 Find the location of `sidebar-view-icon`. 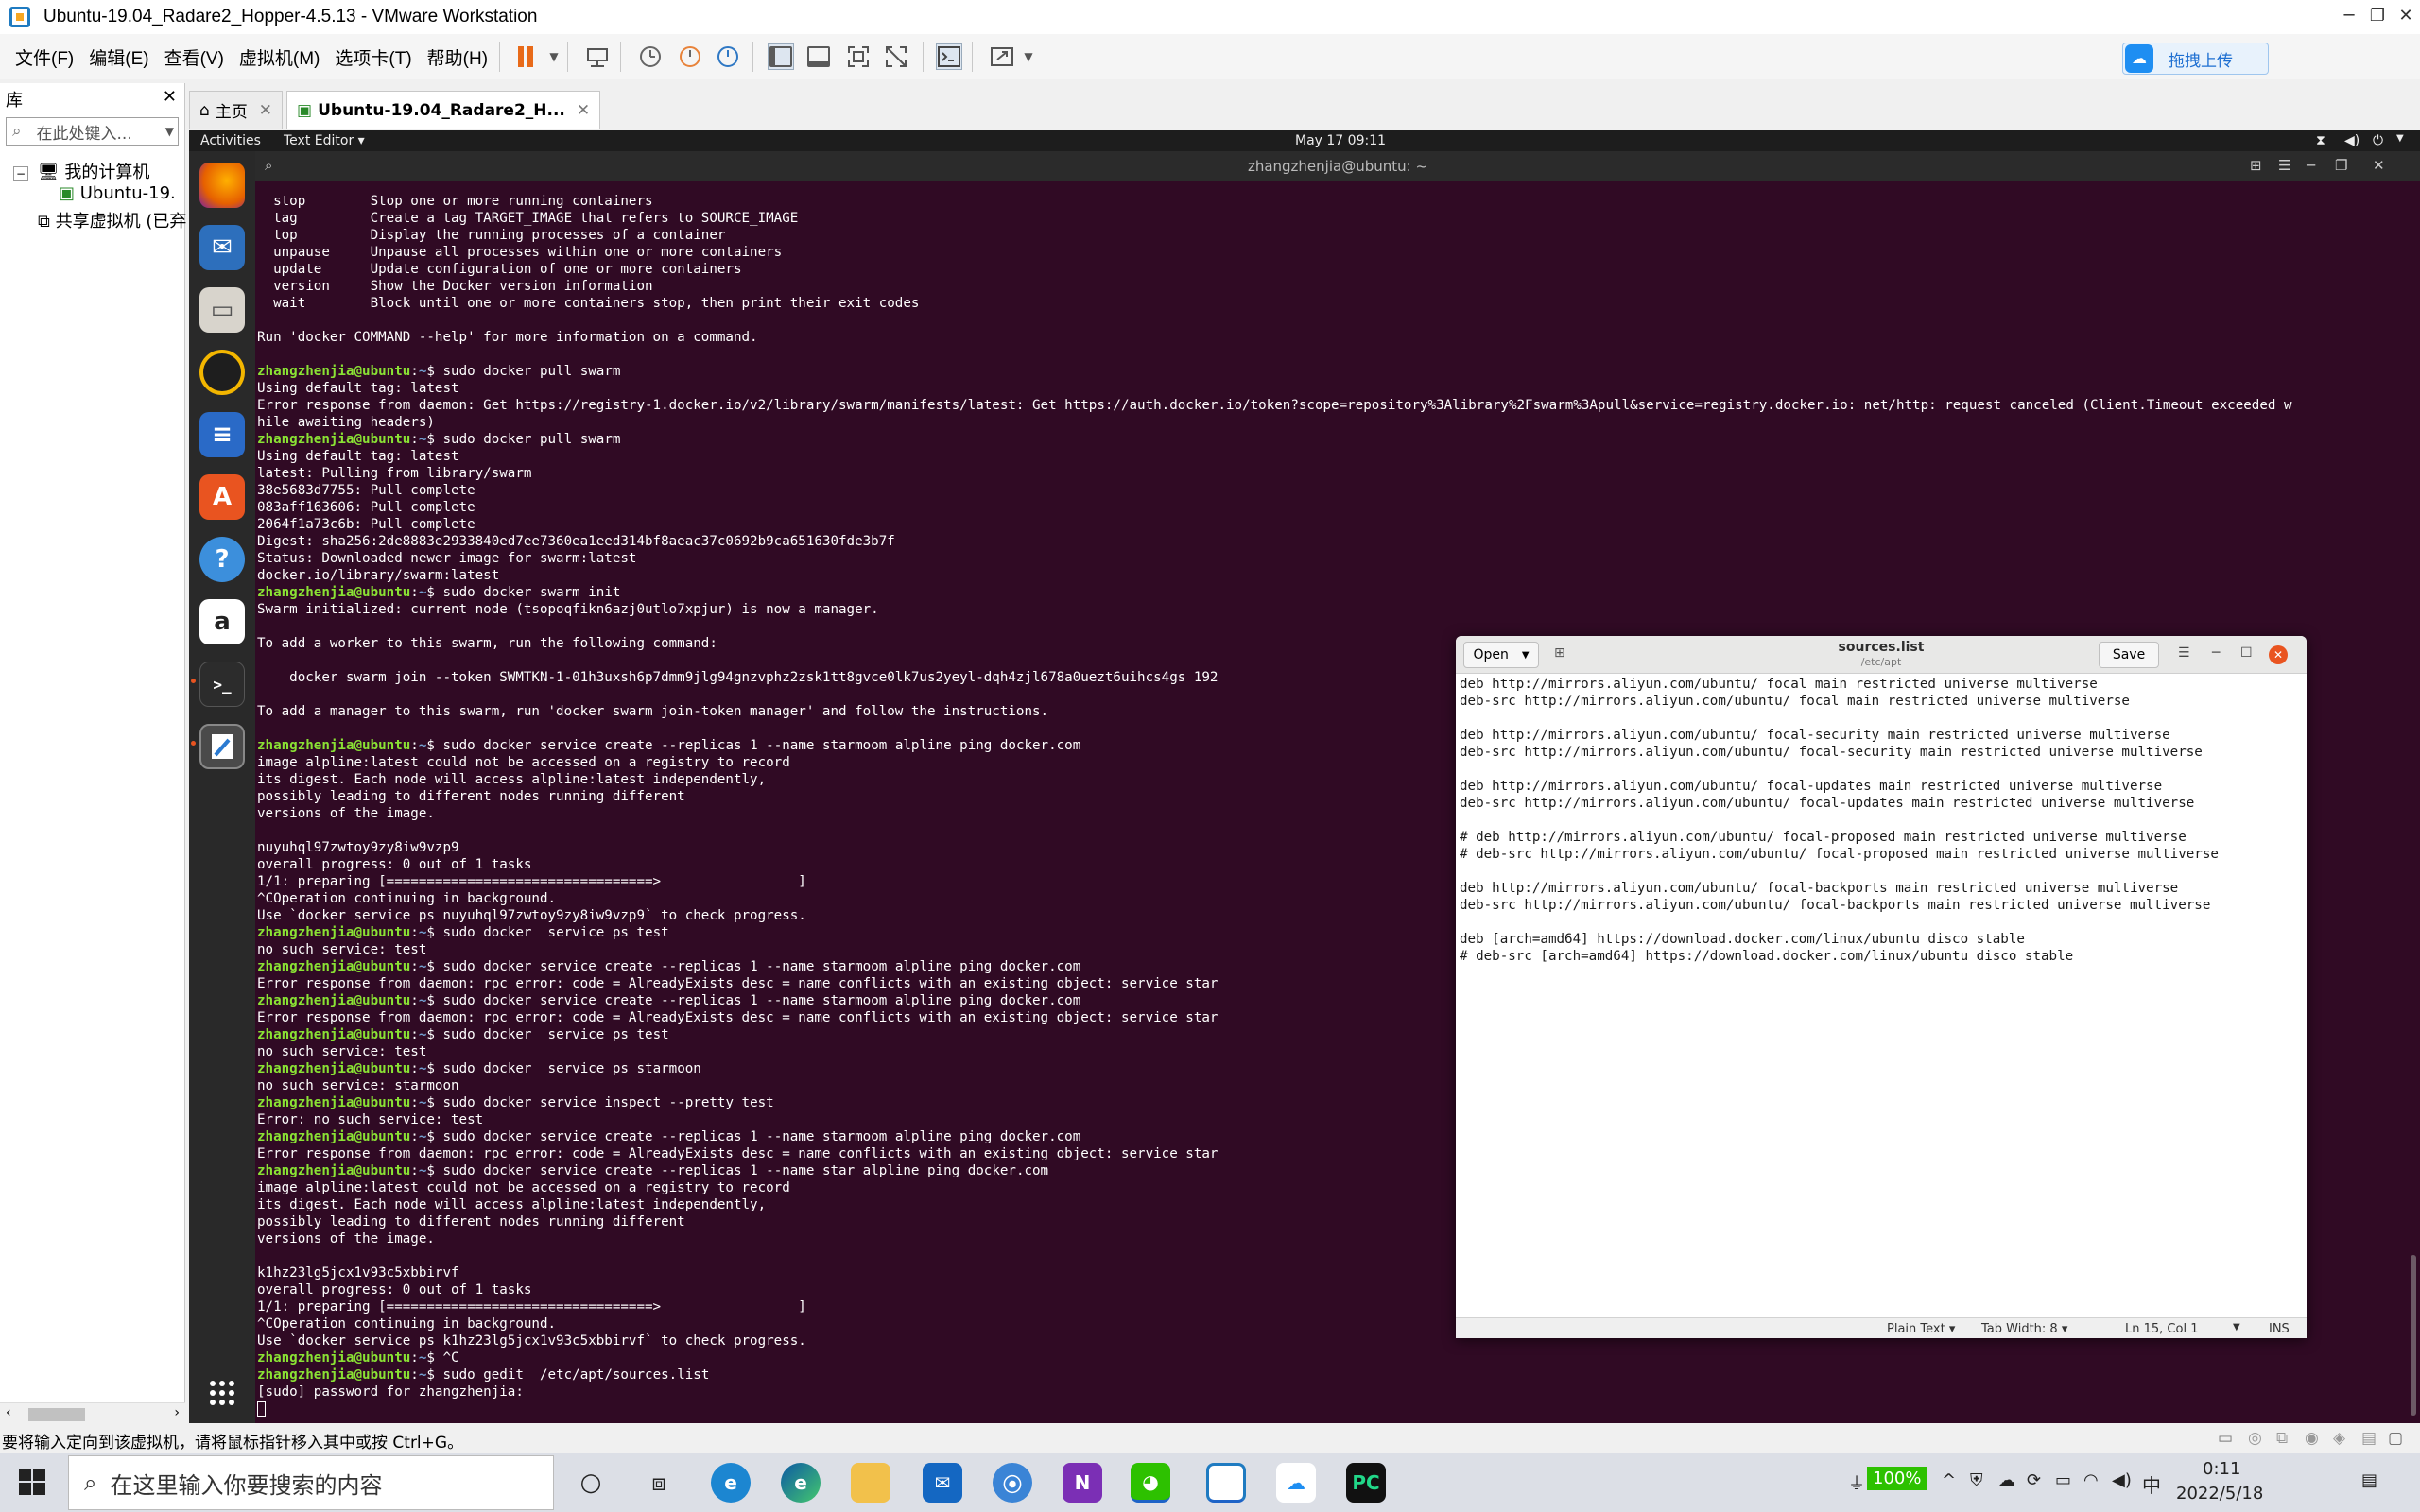

sidebar-view-icon is located at coordinates (781, 56).